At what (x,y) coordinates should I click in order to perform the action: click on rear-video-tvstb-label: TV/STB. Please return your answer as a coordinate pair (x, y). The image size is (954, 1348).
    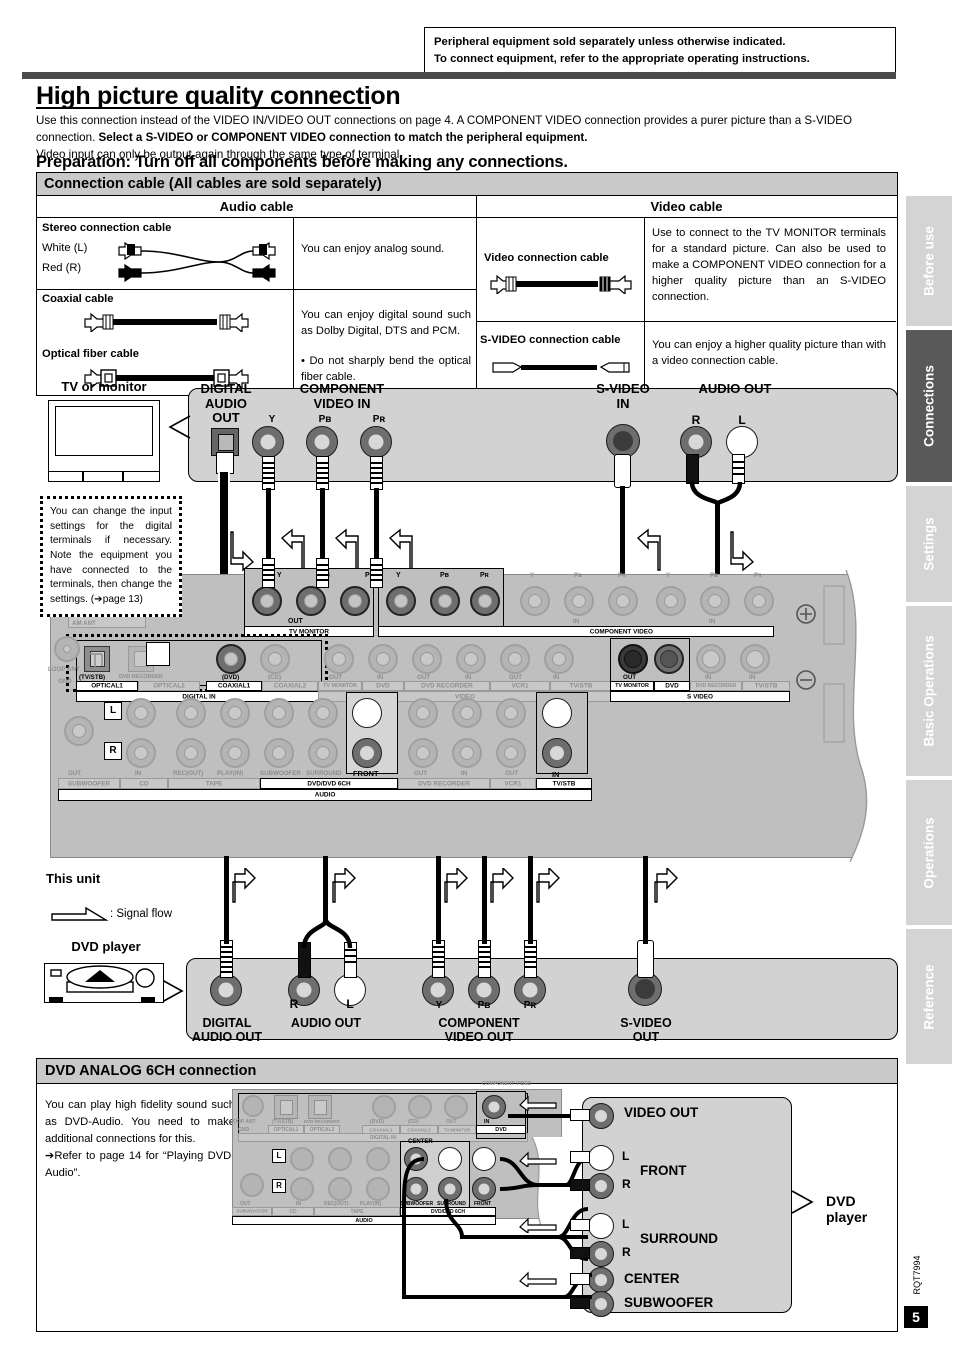
    Looking at the image, I should click on (581, 686).